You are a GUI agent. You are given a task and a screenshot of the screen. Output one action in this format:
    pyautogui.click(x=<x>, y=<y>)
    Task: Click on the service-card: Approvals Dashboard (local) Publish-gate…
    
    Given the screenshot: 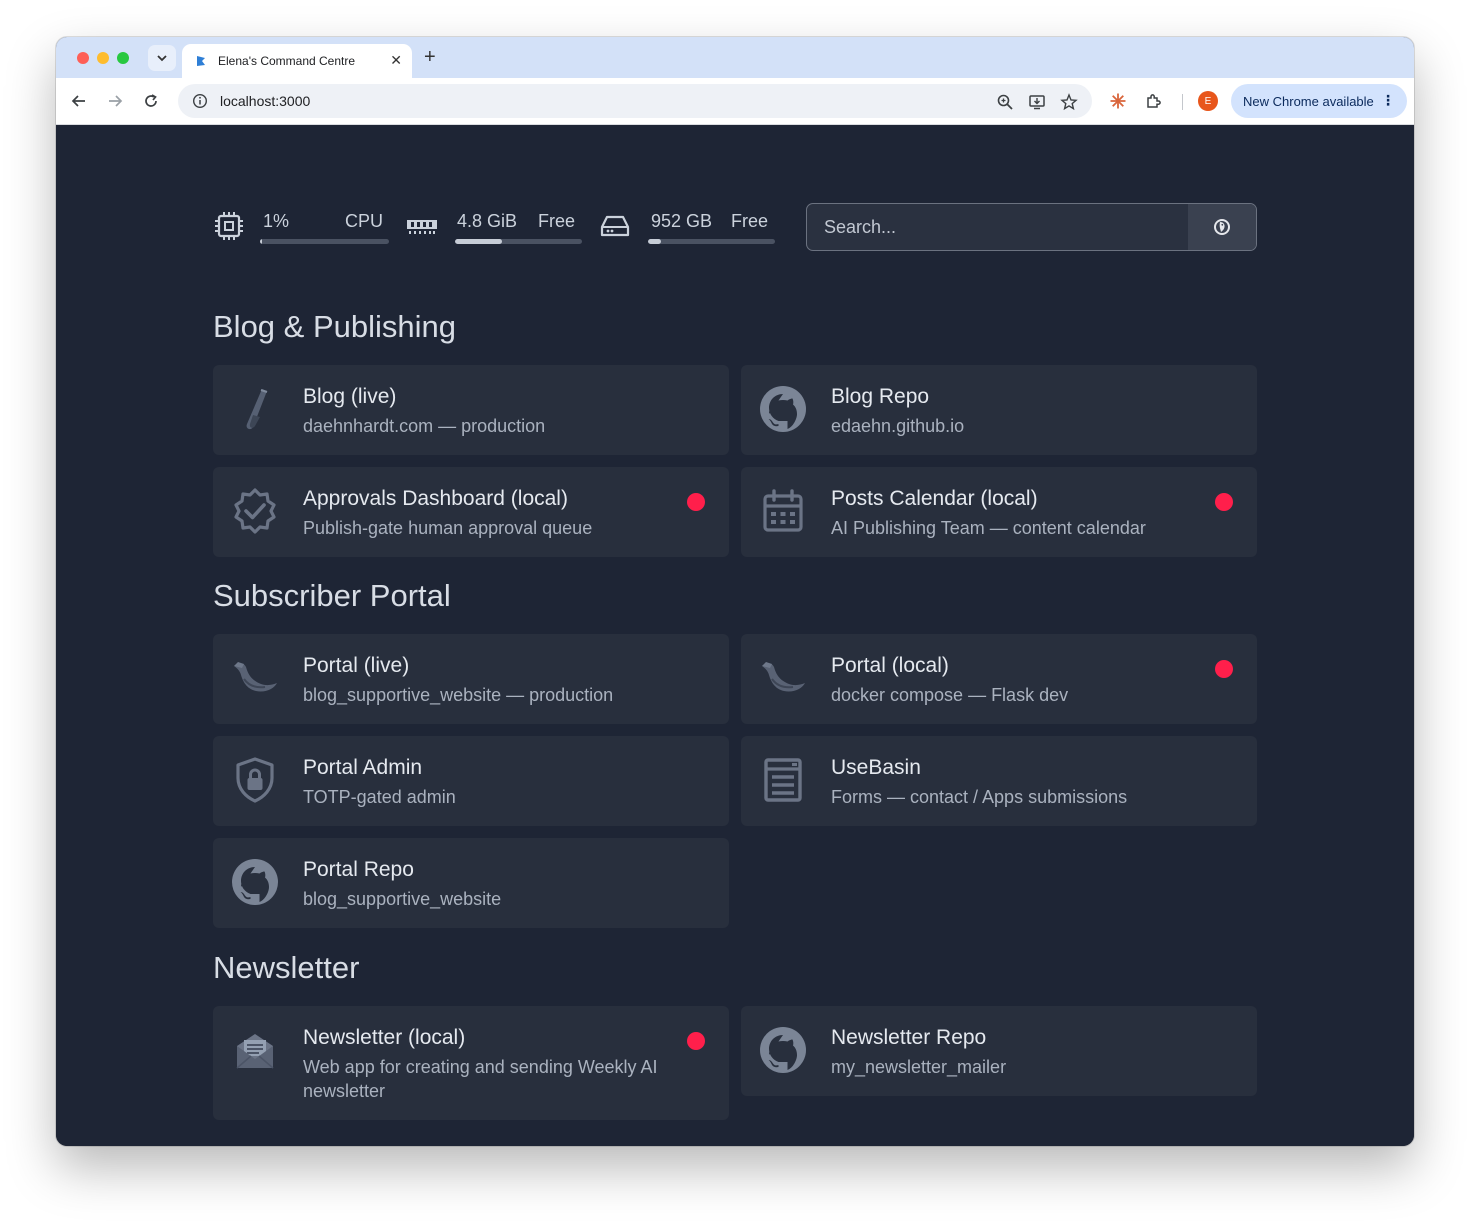 What is the action you would take?
    pyautogui.click(x=471, y=512)
    